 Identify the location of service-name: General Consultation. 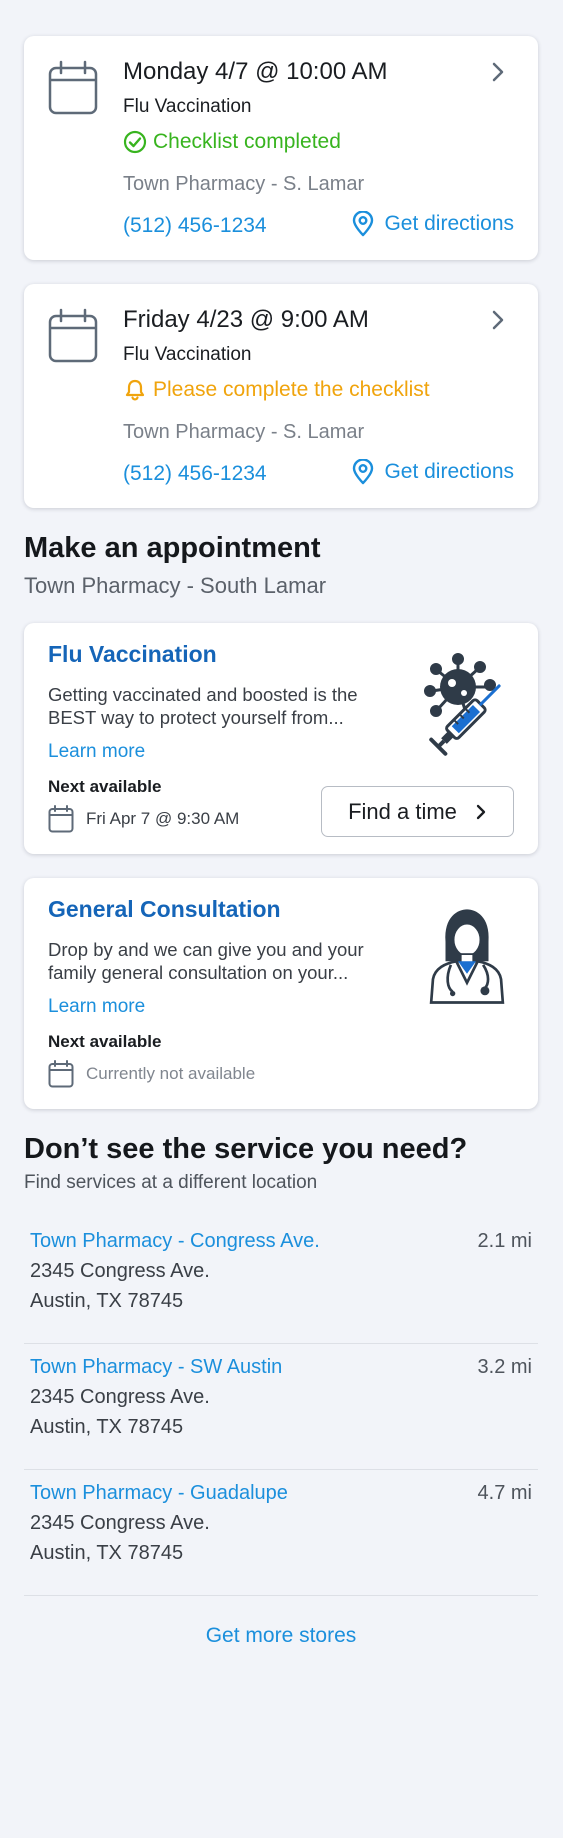
(164, 909).